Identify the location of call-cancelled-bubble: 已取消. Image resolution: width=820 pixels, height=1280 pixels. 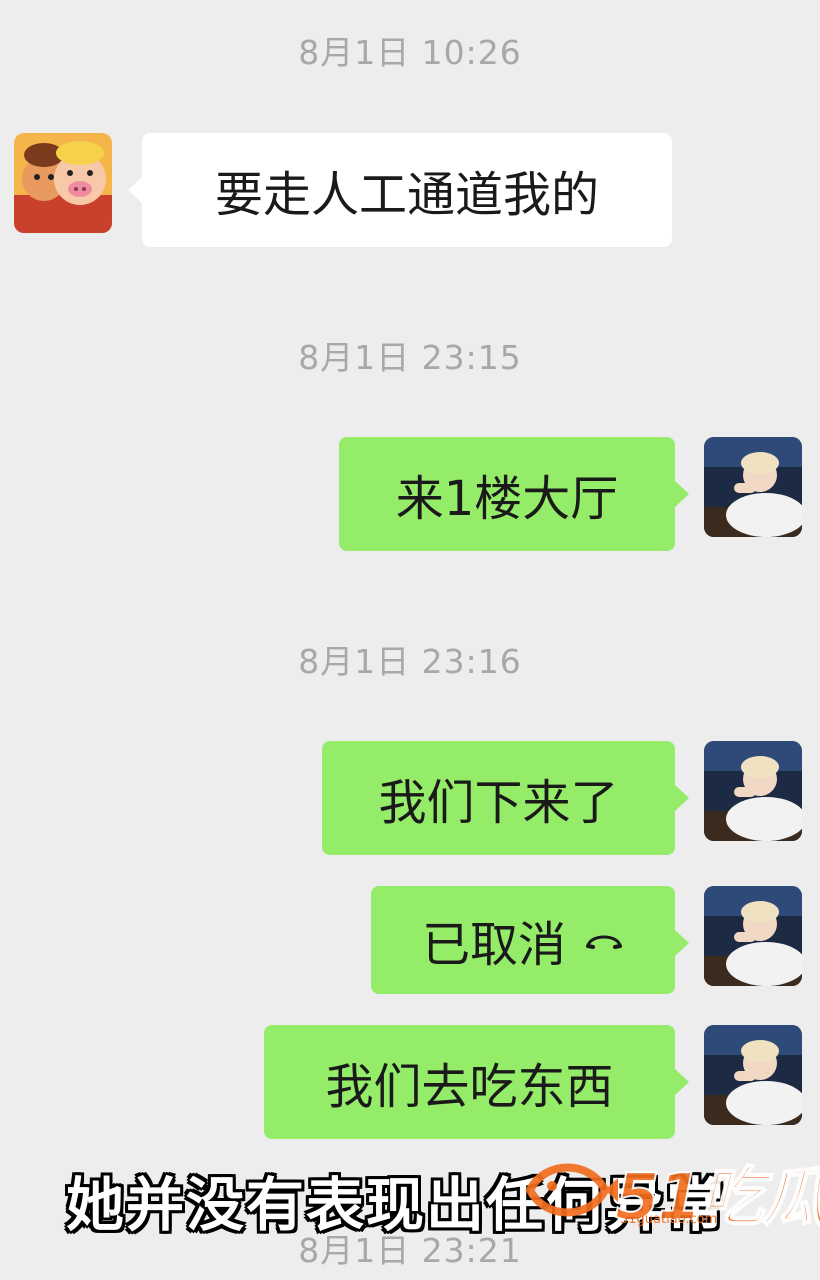
(530, 940).